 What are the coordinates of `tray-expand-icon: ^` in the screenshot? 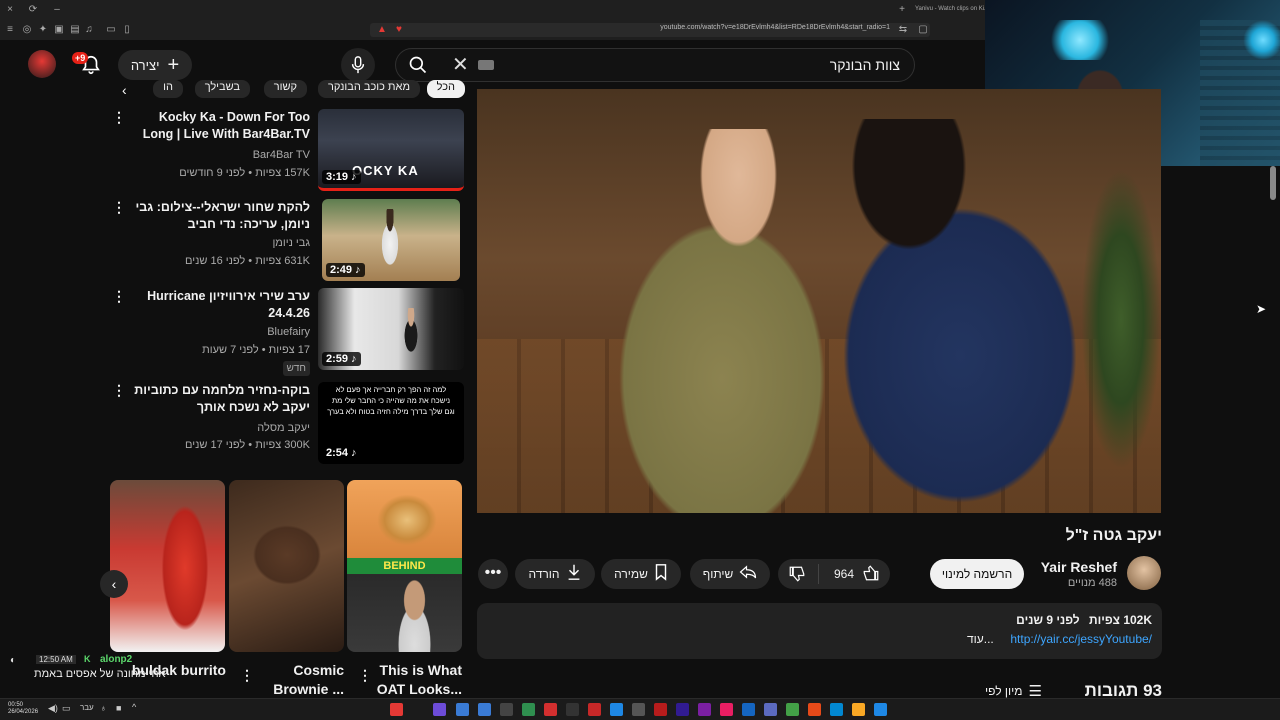 It's located at (134, 707).